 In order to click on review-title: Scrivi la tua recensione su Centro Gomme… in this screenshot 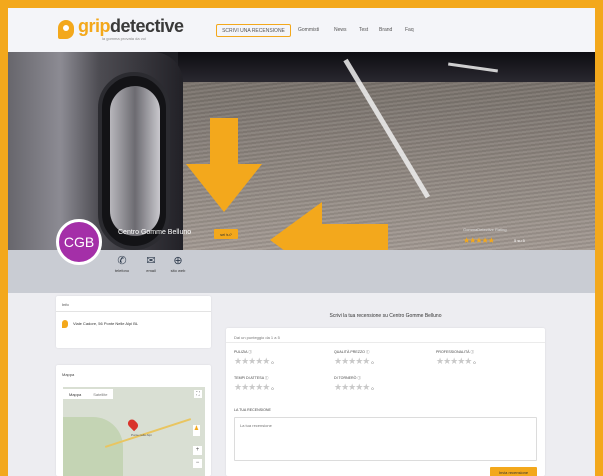, I will do `click(385, 316)`.